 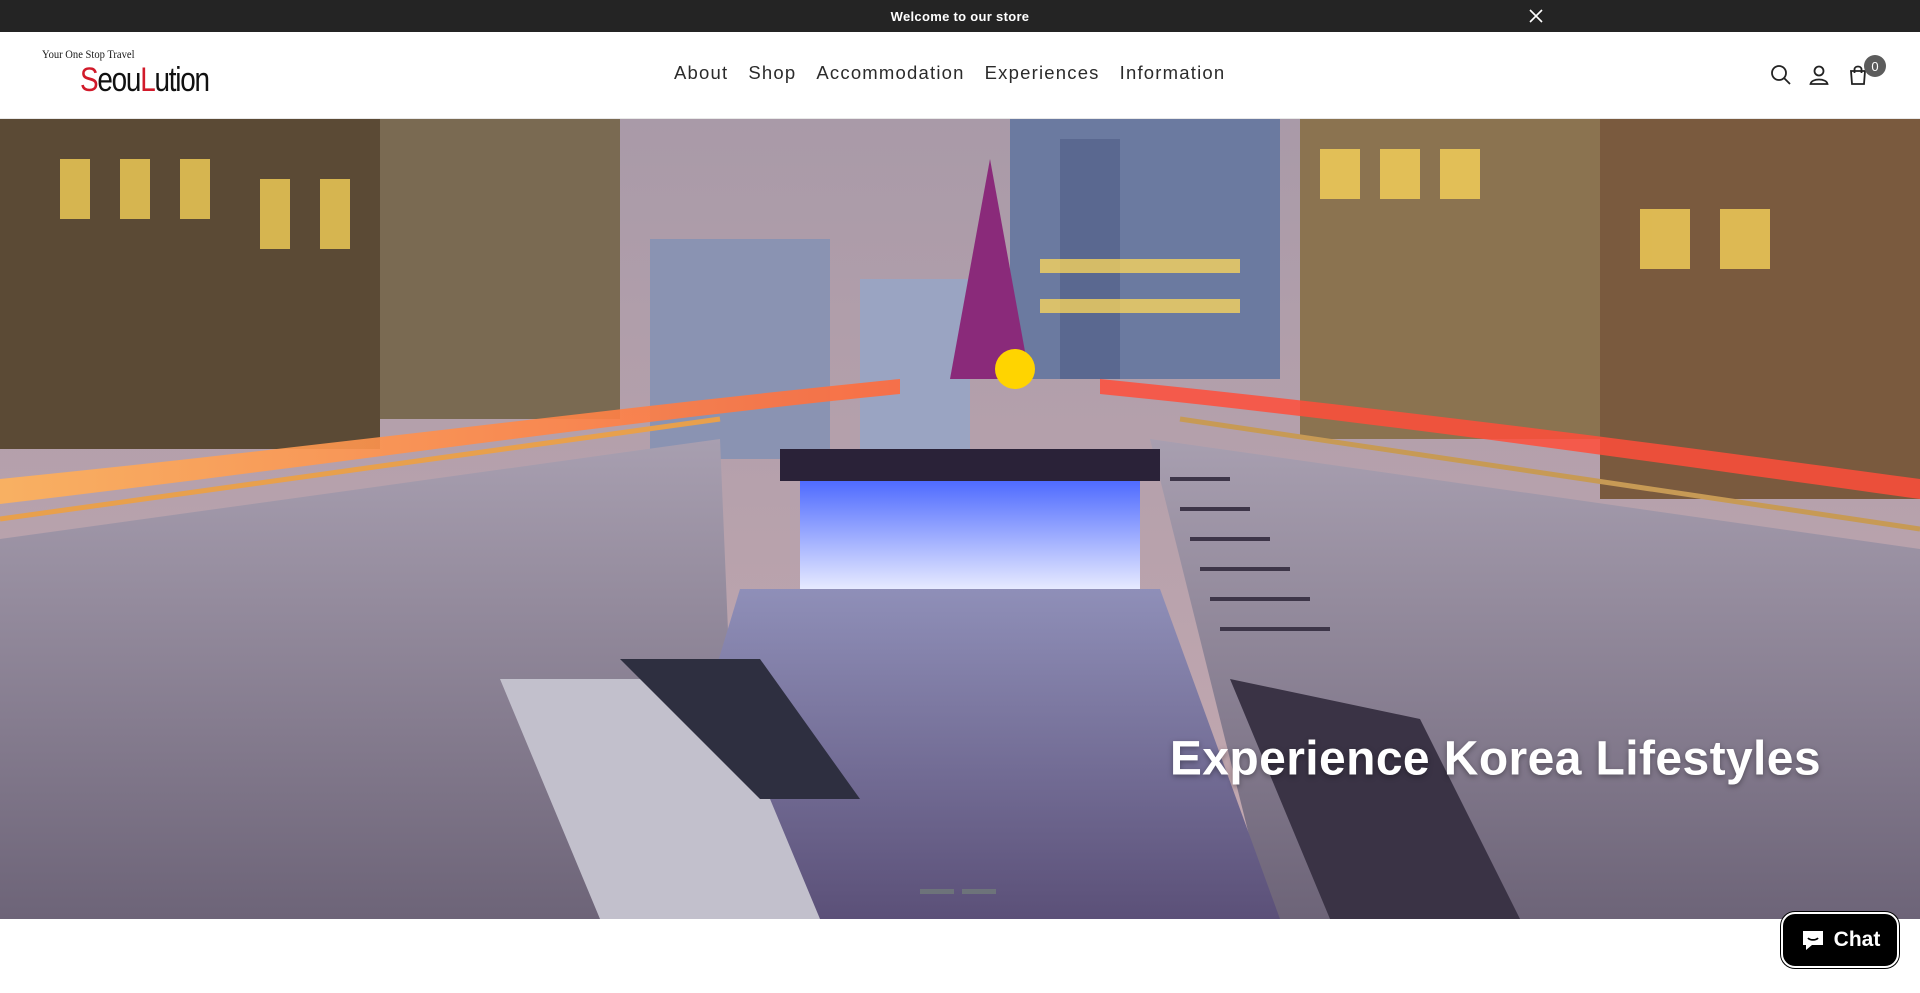 What do you see at coordinates (1042, 73) in the screenshot?
I see `nav-item-experiences: Experiences` at bounding box center [1042, 73].